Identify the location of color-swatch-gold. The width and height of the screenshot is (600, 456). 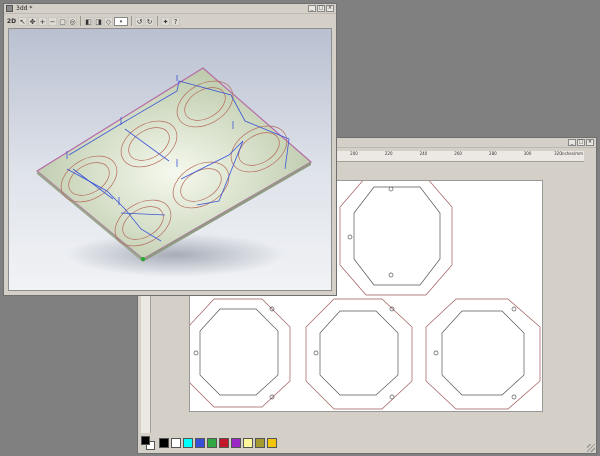
(272, 443).